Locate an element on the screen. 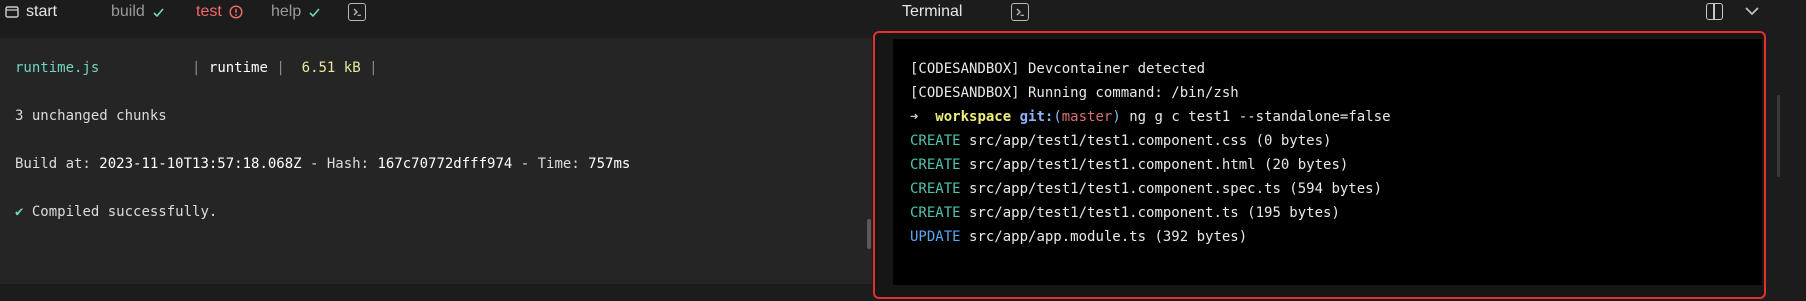 The width and height of the screenshot is (1806, 301). prompt-directory: workspace is located at coordinates (973, 117).